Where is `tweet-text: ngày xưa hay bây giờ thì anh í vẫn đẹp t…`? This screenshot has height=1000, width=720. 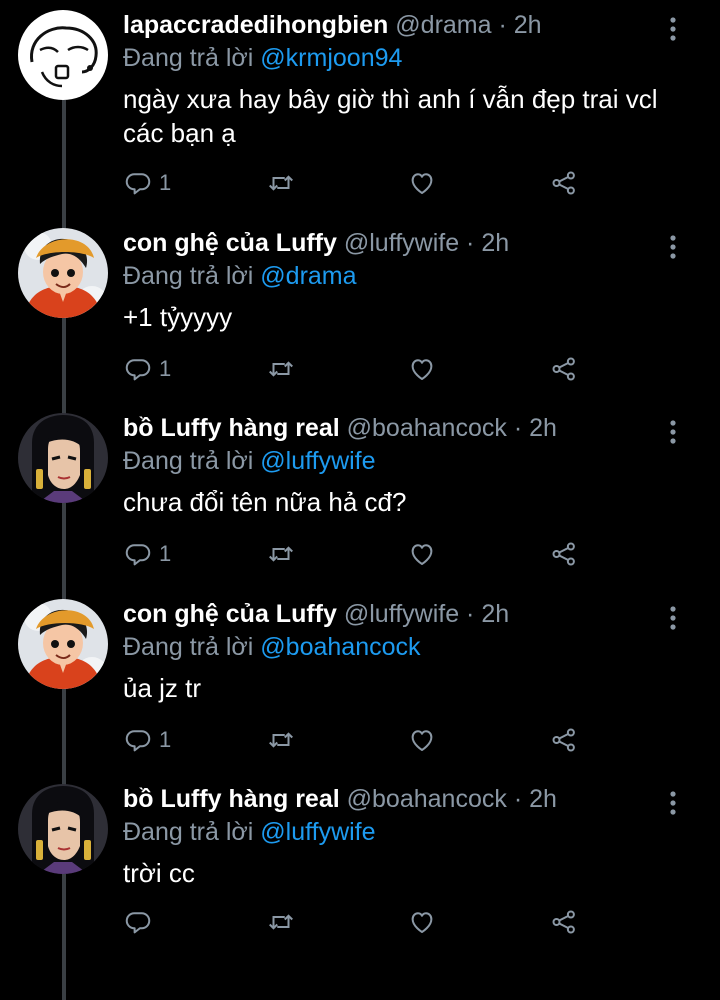
tweet-text: ngày xưa hay bây giờ thì anh í vẫn đẹp t… is located at coordinates (390, 116).